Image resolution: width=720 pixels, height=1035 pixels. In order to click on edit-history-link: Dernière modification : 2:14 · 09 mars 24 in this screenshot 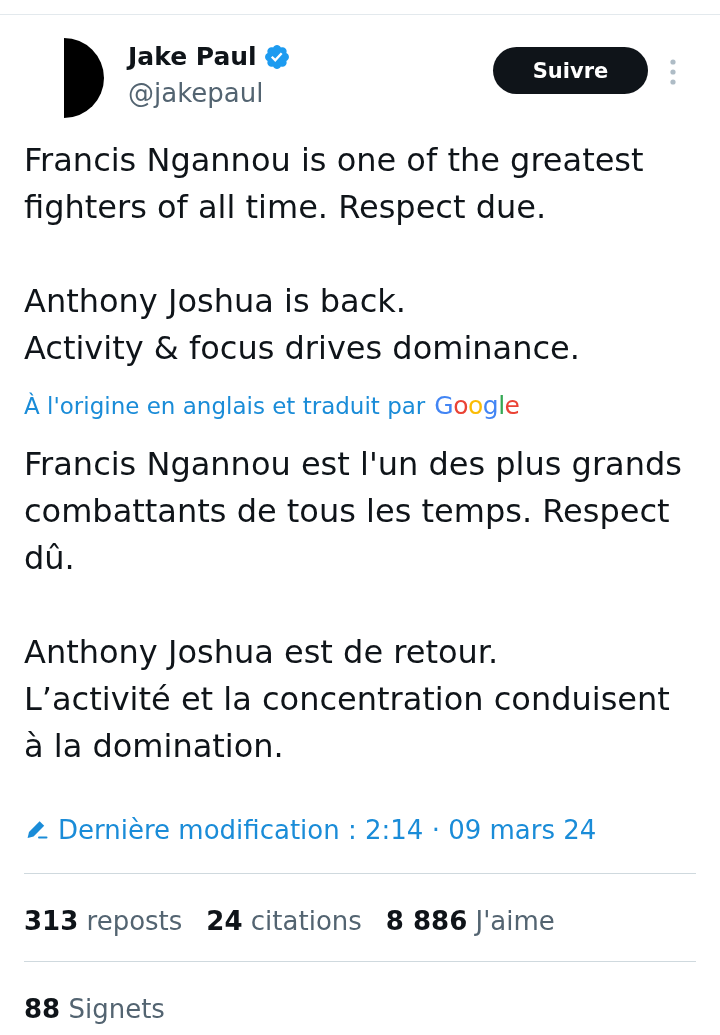, I will do `click(327, 830)`.